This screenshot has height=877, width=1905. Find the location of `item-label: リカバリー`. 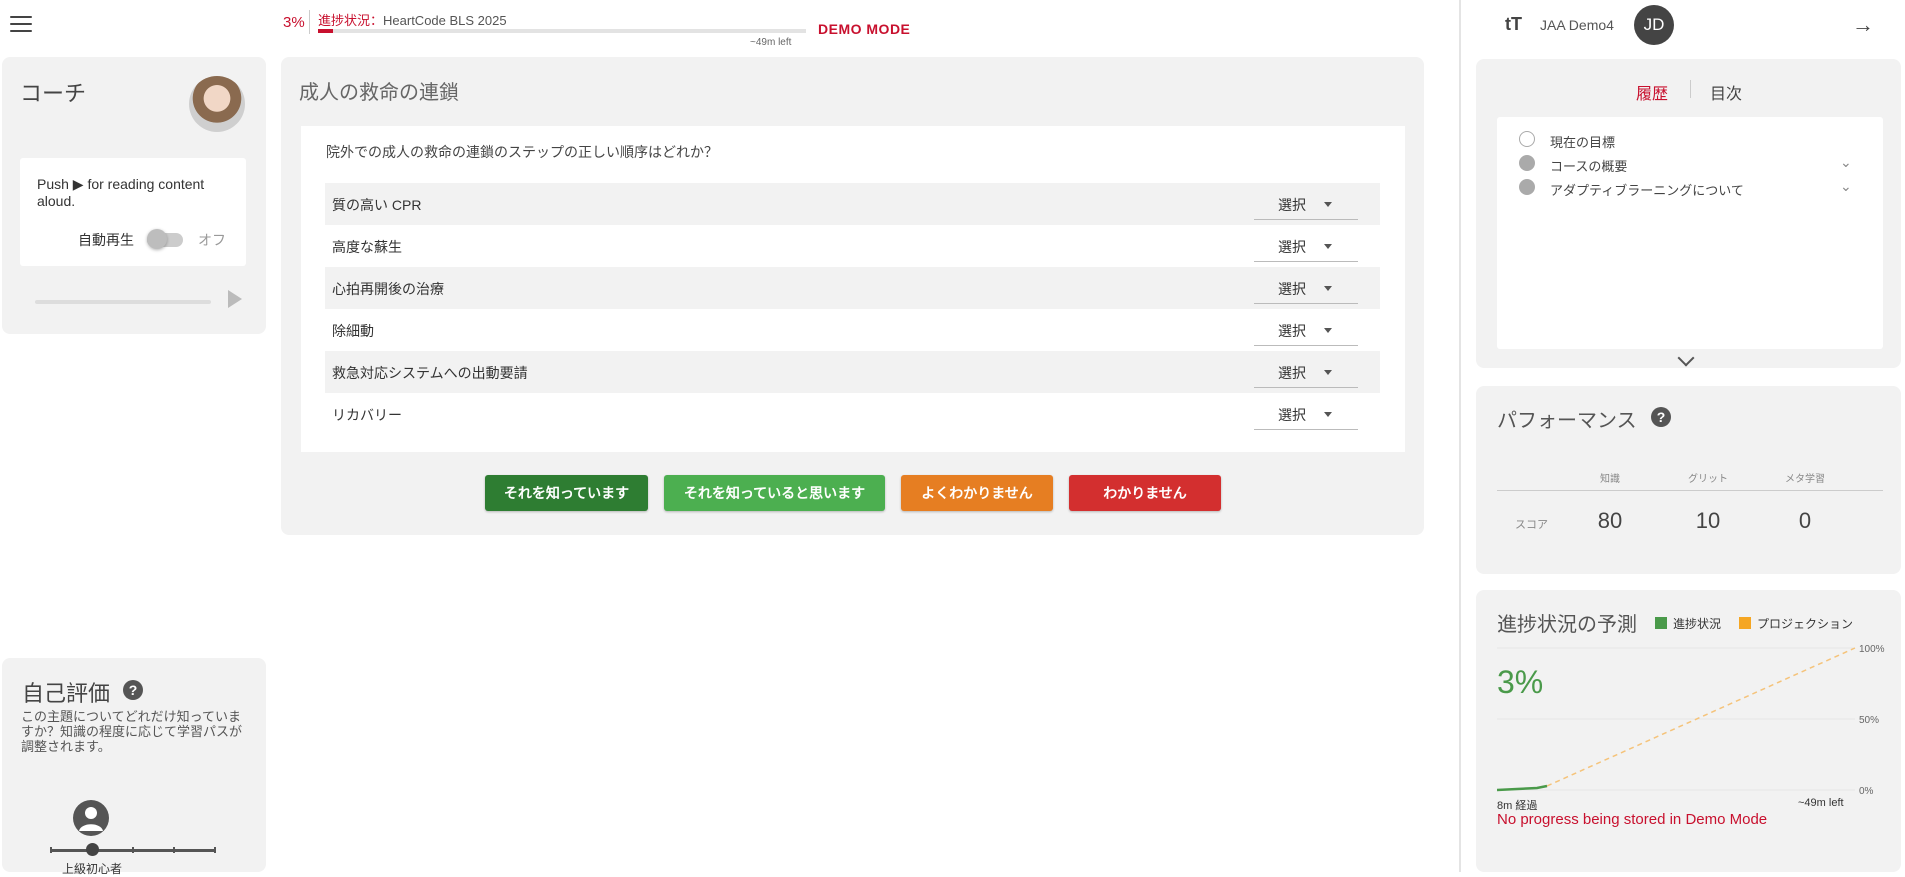

item-label: リカバリー is located at coordinates (367, 415).